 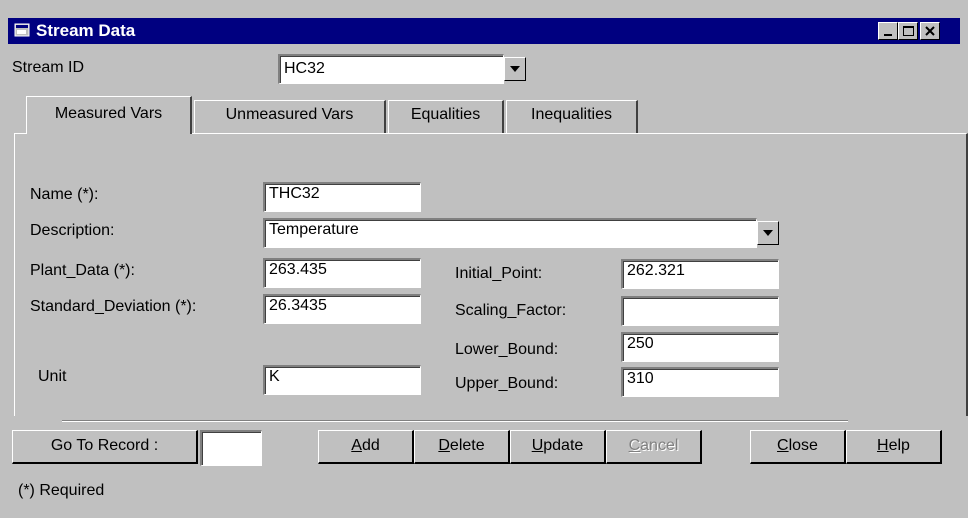 What do you see at coordinates (700, 311) in the screenshot?
I see `scaling-factor-input` at bounding box center [700, 311].